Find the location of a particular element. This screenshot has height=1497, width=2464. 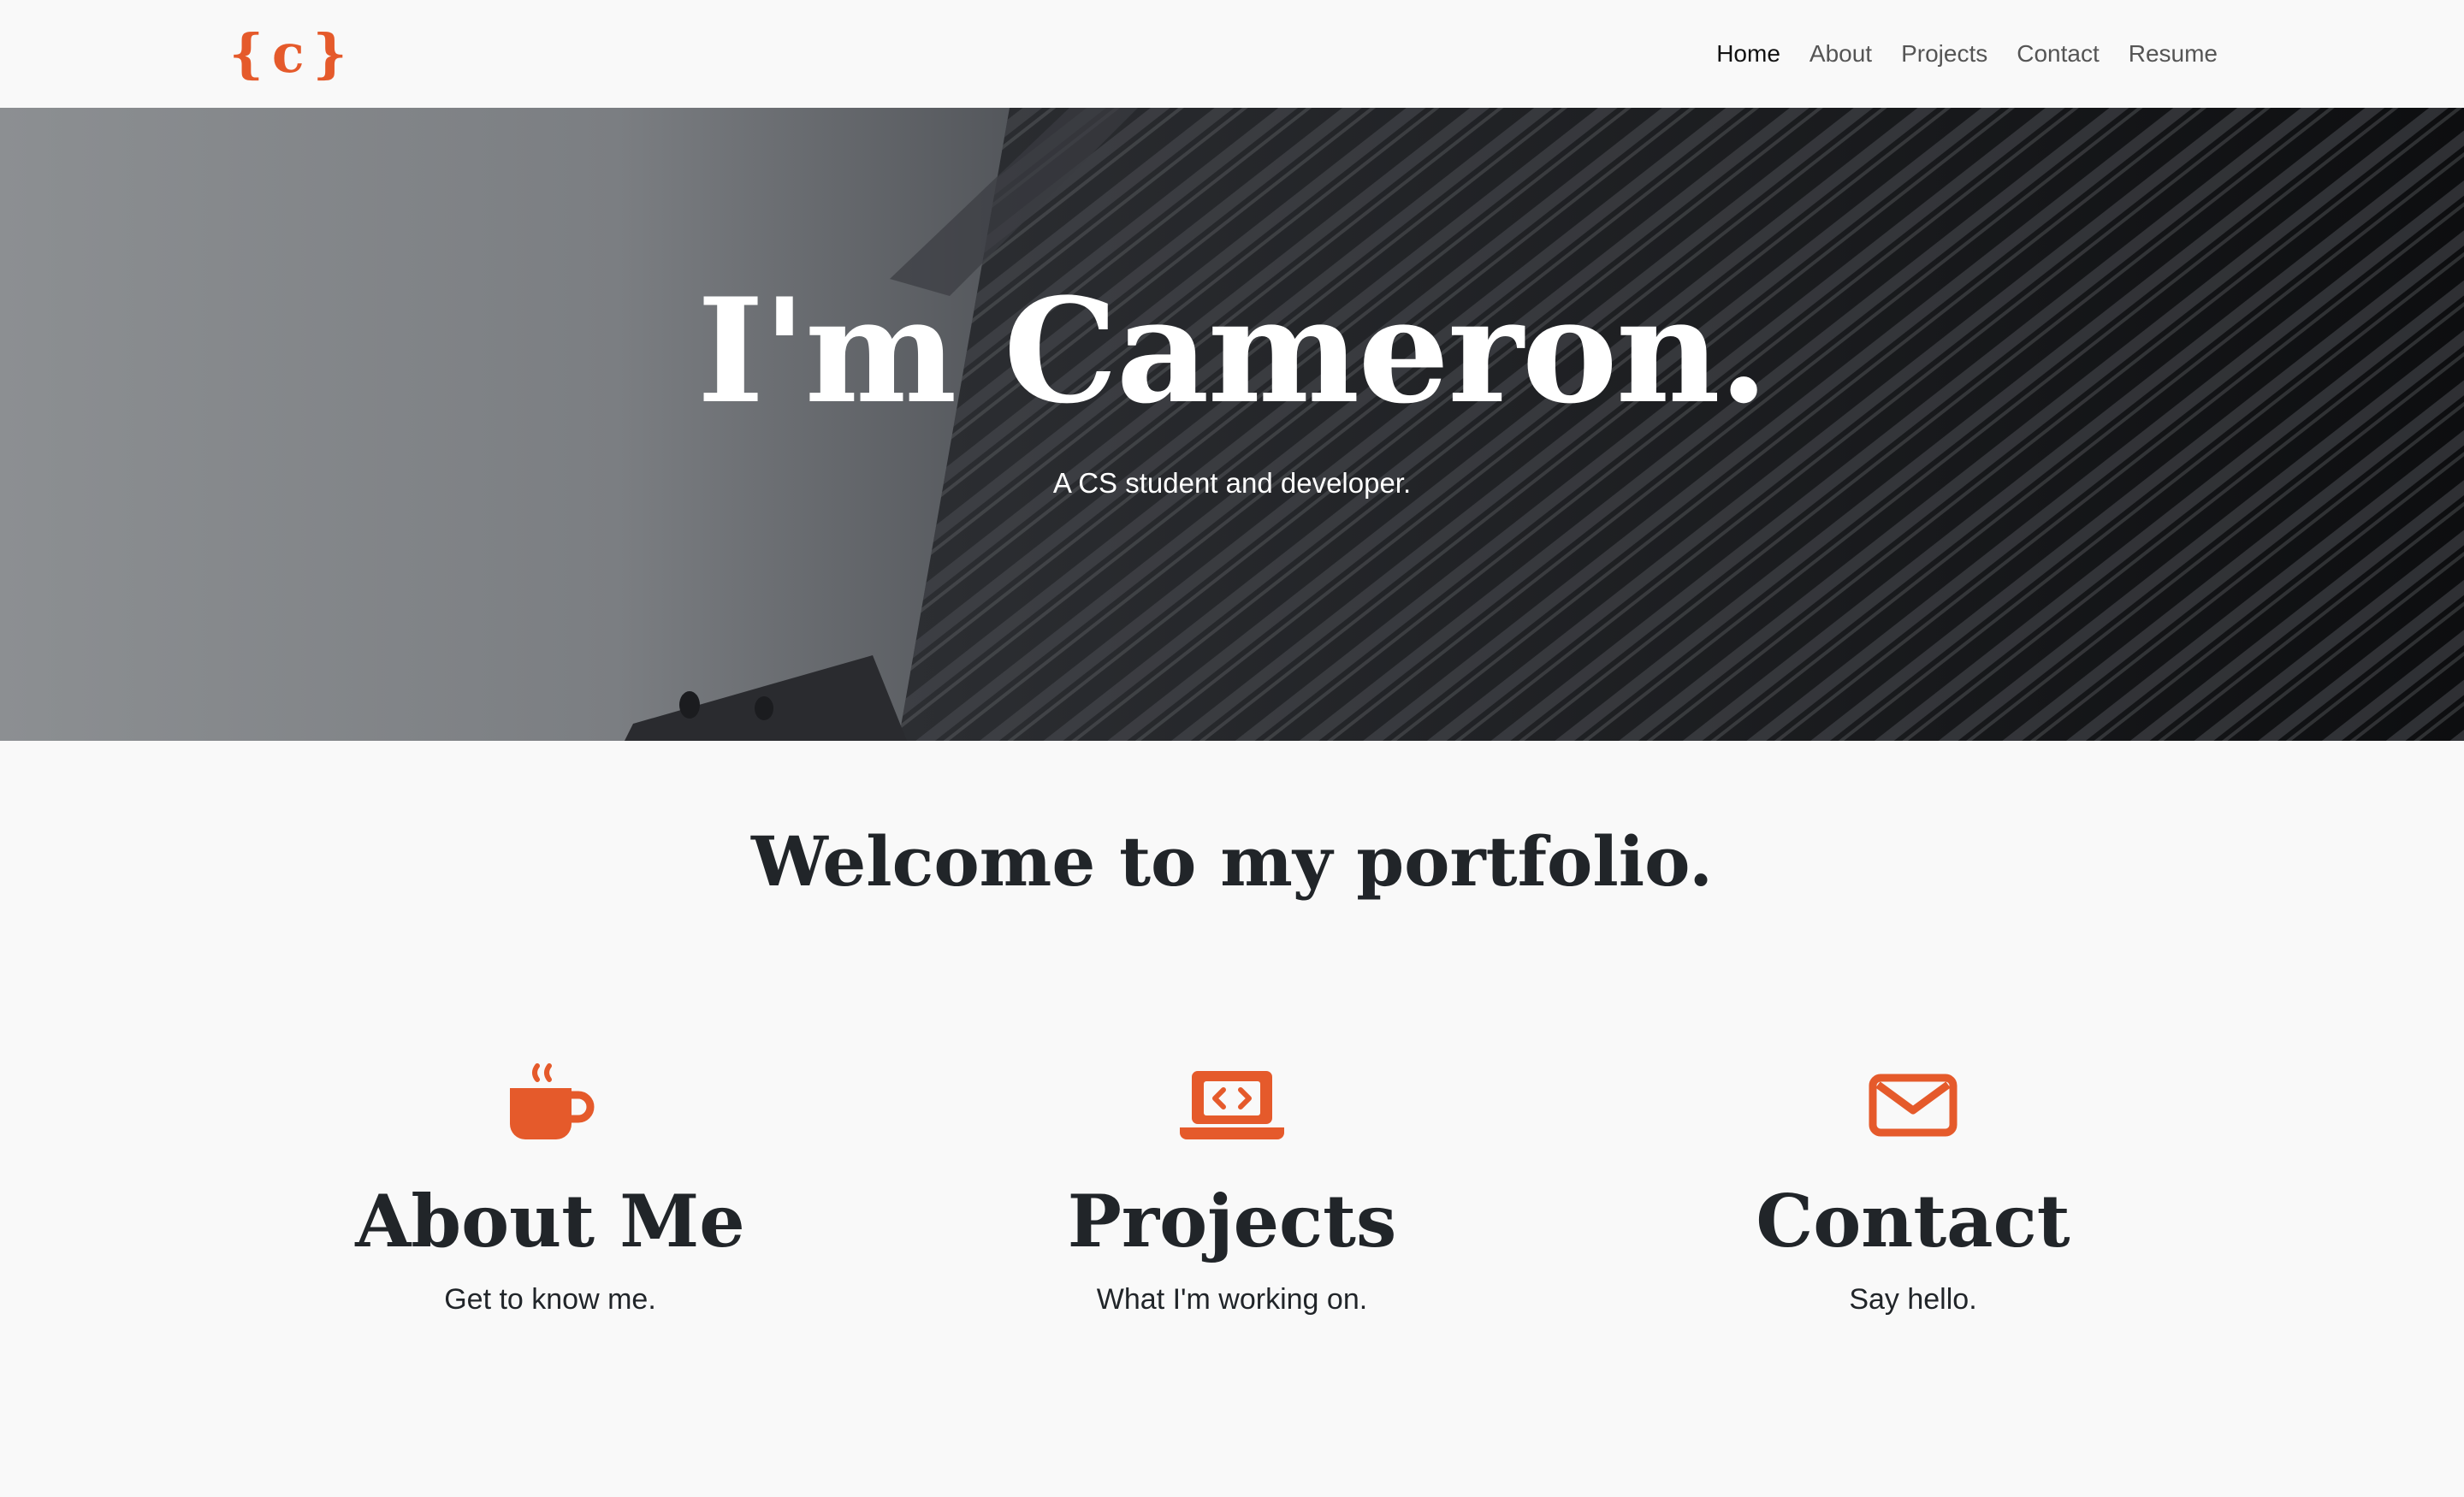

nav-link-resume: Resume is located at coordinates (2173, 54).